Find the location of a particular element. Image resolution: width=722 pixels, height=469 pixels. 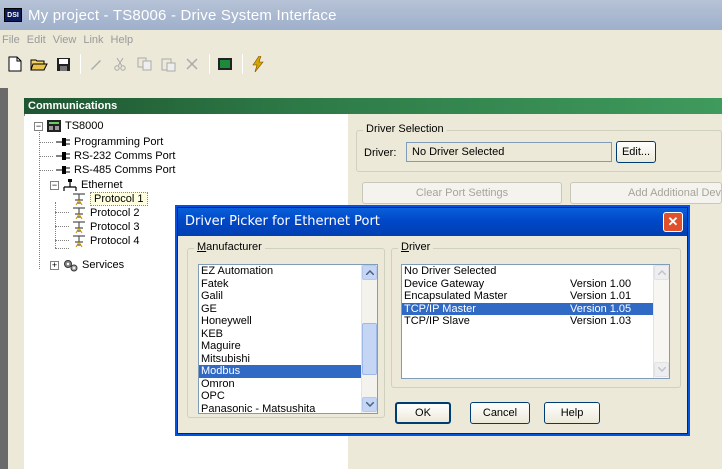

delete-icon is located at coordinates (192, 64).